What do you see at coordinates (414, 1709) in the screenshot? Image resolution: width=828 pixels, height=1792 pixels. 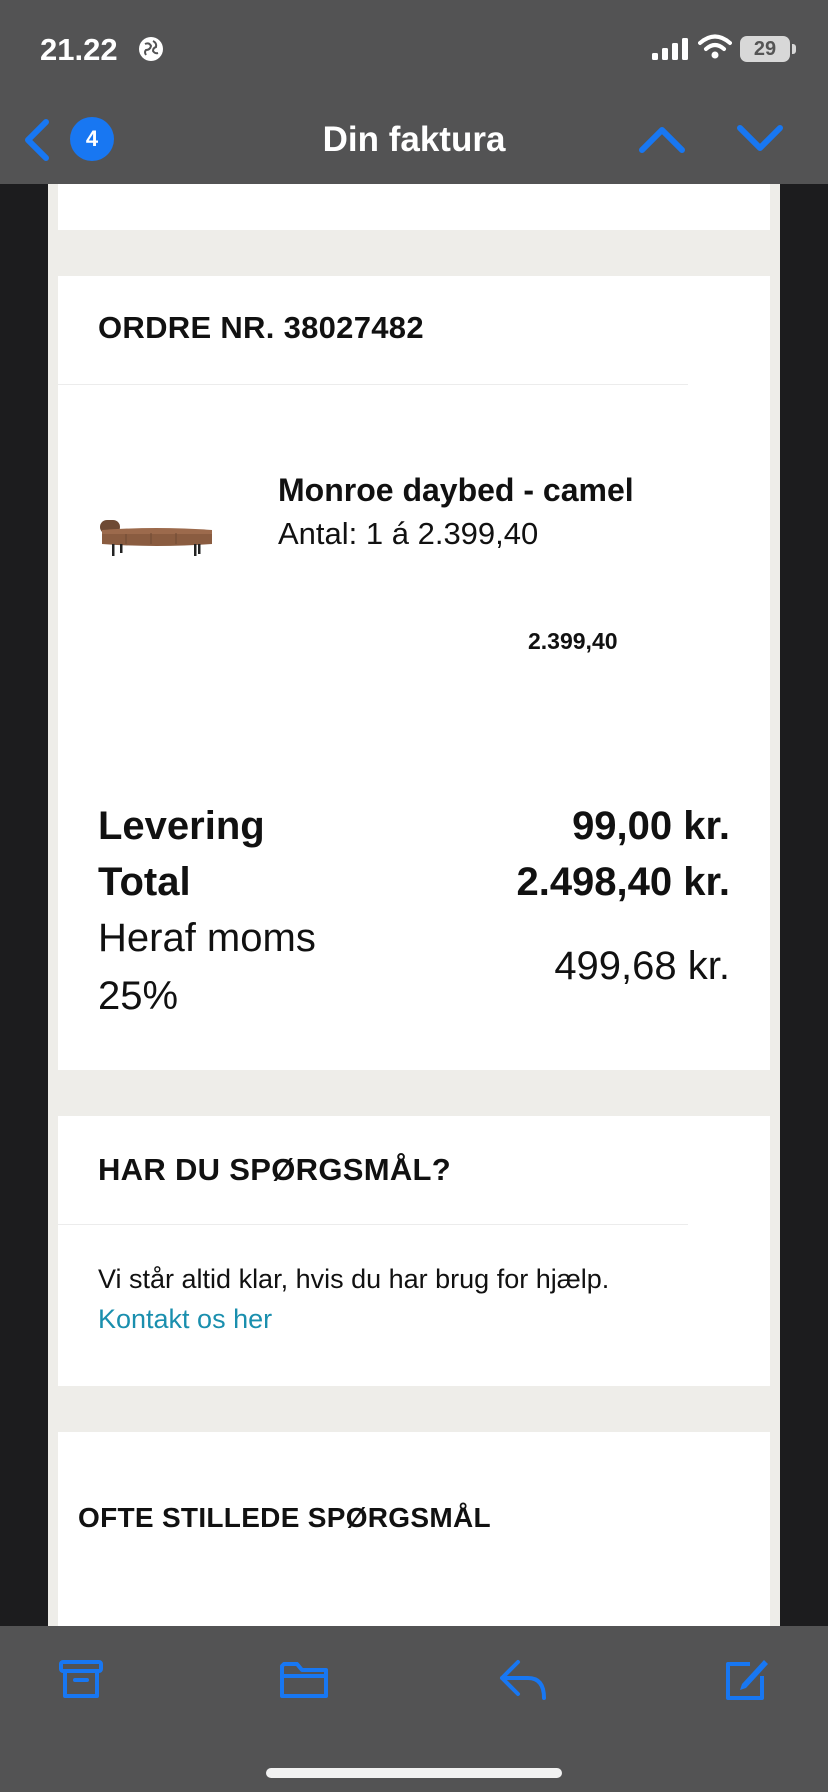 I see `bottom-toolbar` at bounding box center [414, 1709].